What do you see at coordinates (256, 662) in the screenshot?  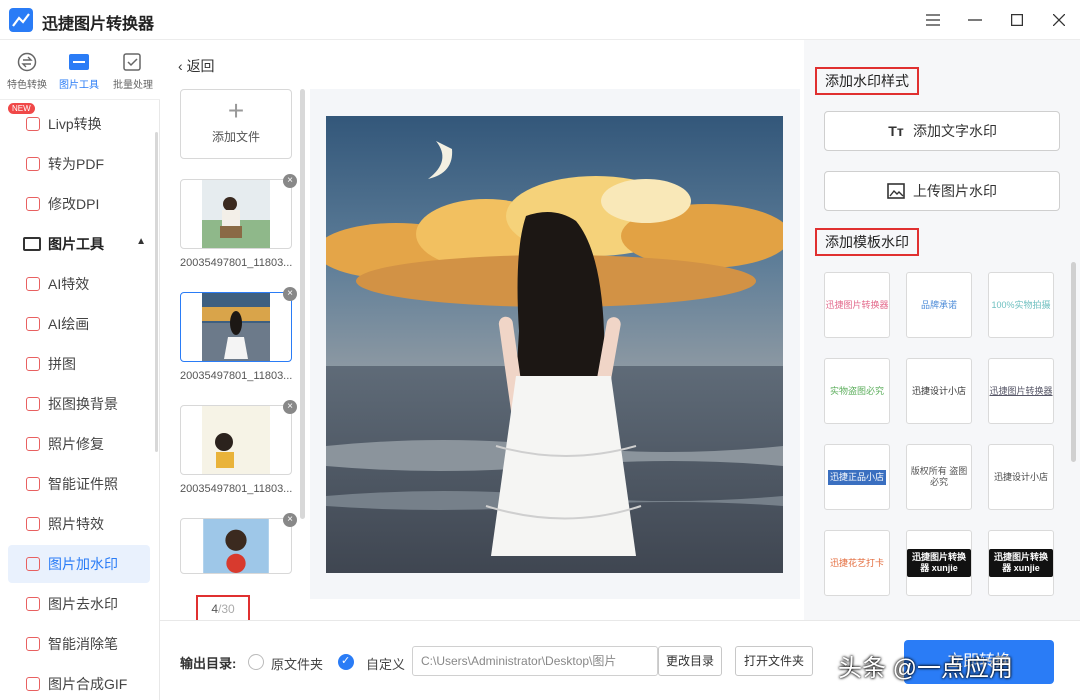 I see `radio-original-folder` at bounding box center [256, 662].